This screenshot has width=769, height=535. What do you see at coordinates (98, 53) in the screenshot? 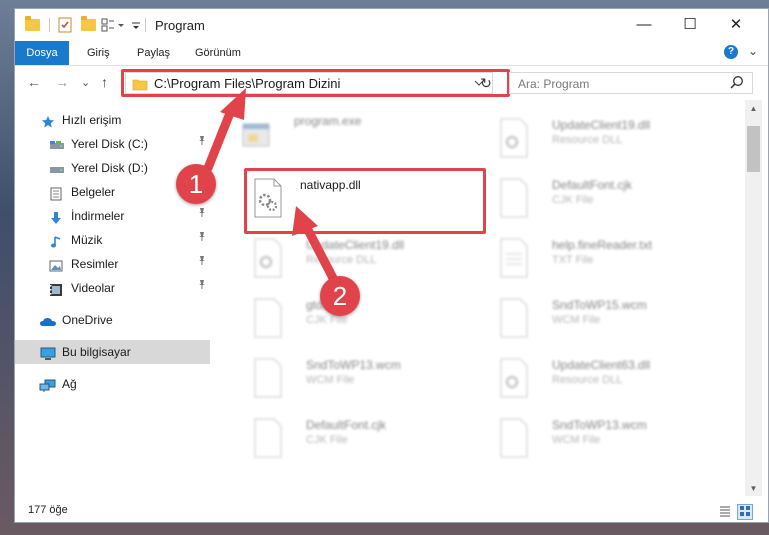
I see `tab-home: Giriş` at bounding box center [98, 53].